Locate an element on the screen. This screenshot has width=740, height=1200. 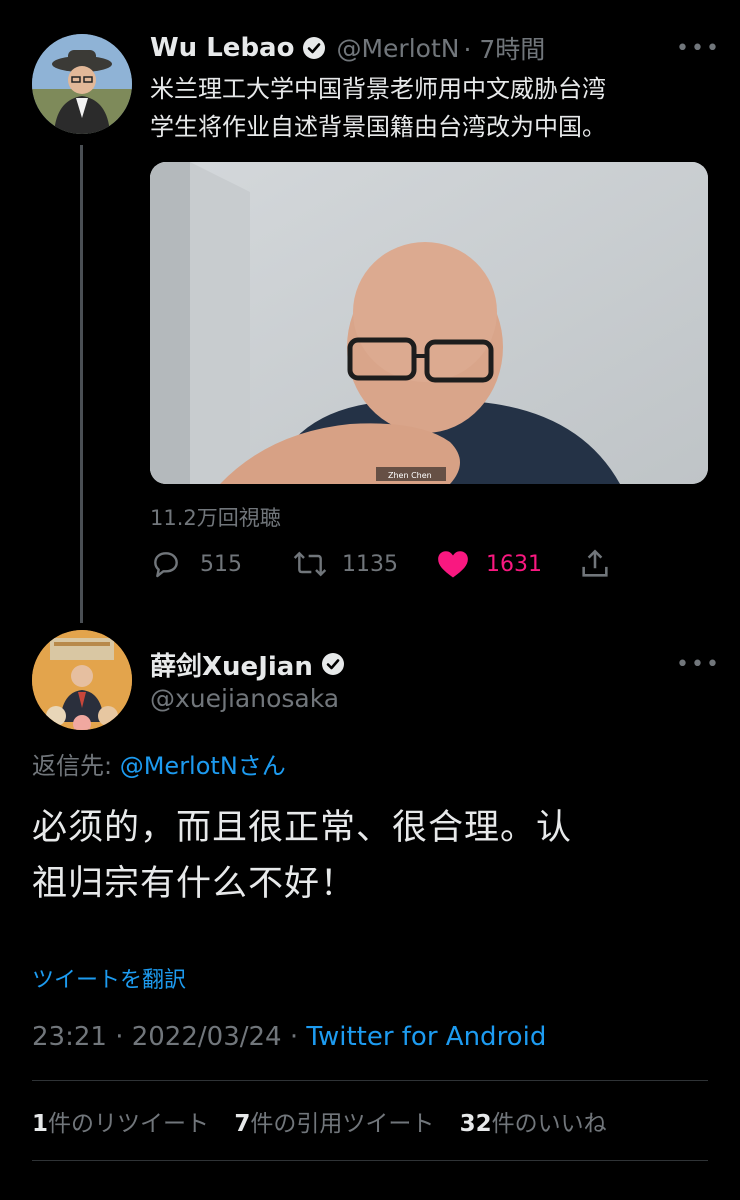
tweet2-header: 薛剑XueJian is located at coordinates (247, 664).